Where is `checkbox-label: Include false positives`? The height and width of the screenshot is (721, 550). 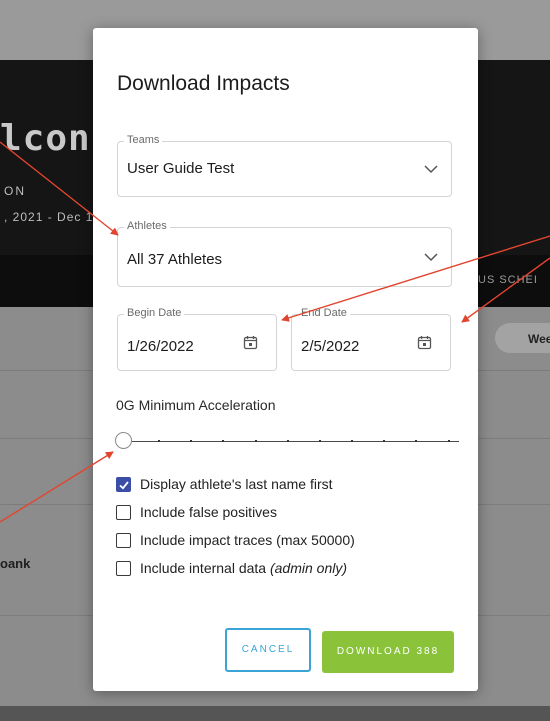
checkbox-label: Include false positives is located at coordinates (208, 512).